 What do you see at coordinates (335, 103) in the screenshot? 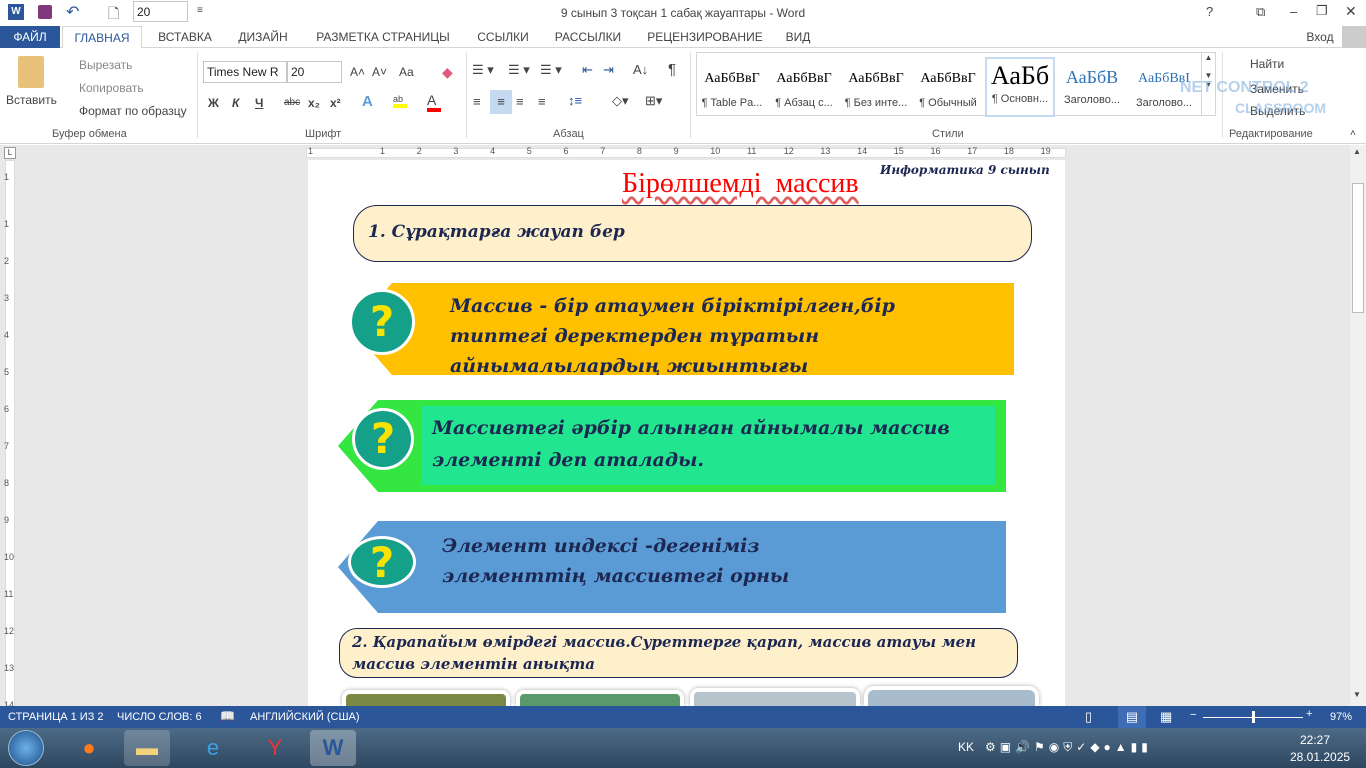
I see `superscript-button: x²` at bounding box center [335, 103].